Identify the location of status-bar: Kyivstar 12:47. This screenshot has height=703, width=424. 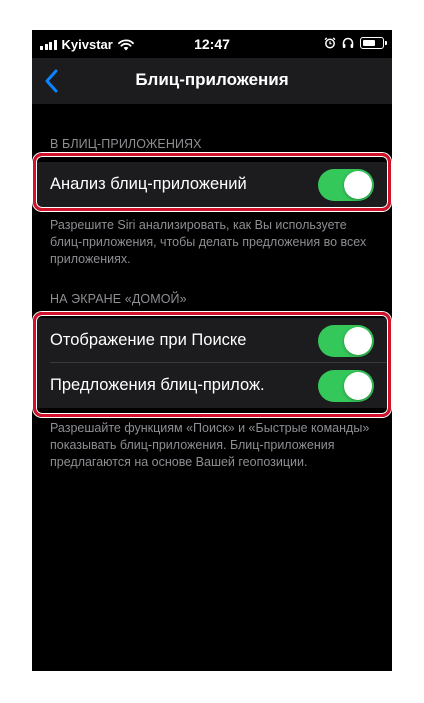
(212, 44).